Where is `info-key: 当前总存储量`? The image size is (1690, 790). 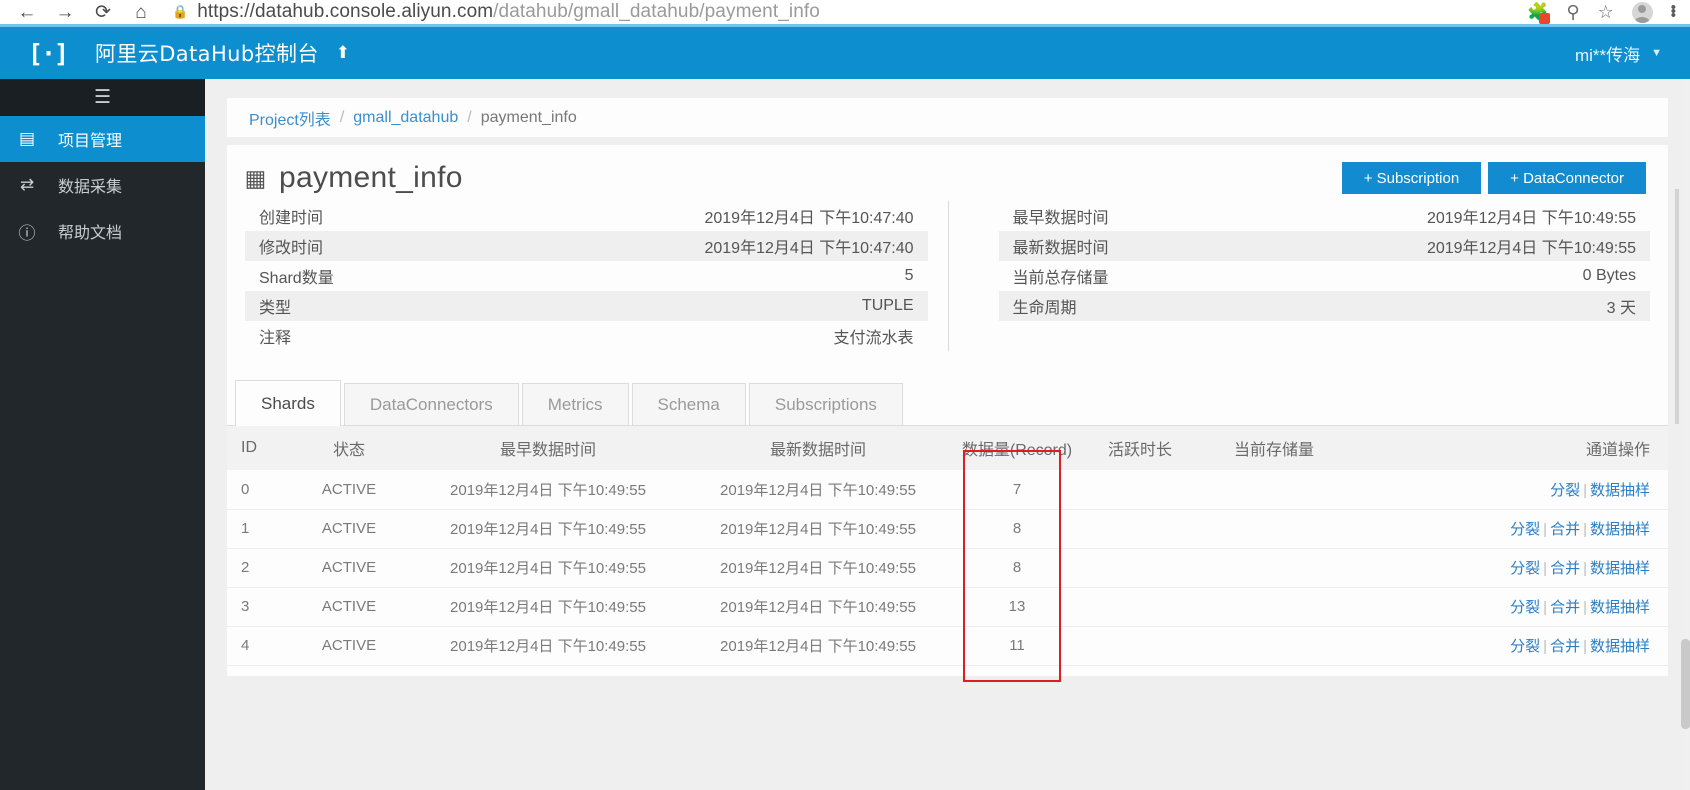
info-key: 当前总存储量 is located at coordinates (1060, 278).